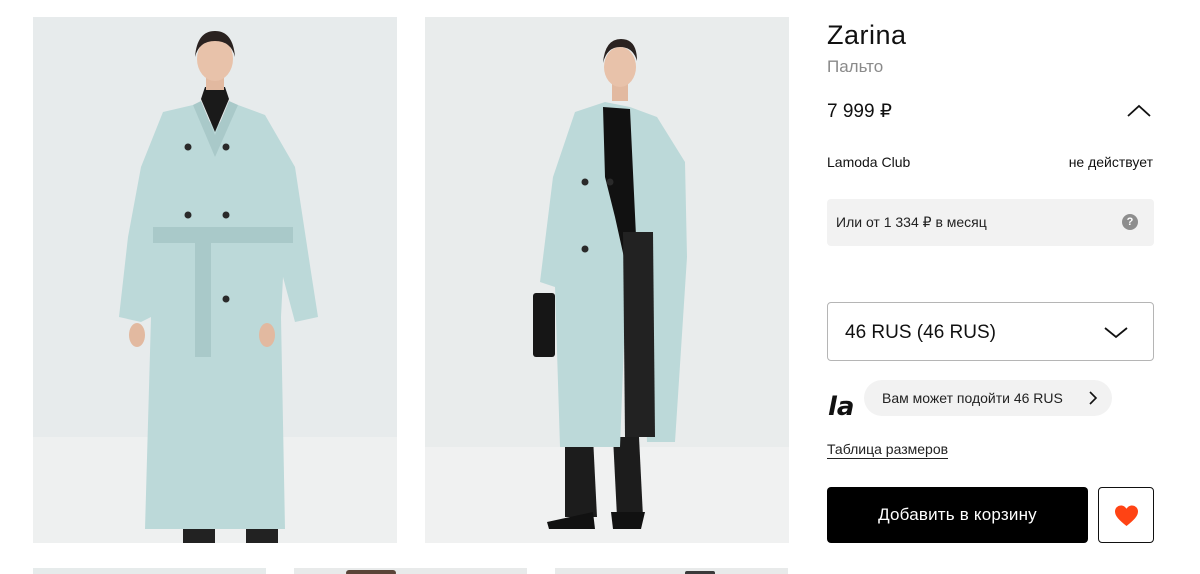  Describe the element at coordinates (990, 222) in the screenshot. I see `installment-offer: Или от 1 334 ₽ в месяц ?` at that location.